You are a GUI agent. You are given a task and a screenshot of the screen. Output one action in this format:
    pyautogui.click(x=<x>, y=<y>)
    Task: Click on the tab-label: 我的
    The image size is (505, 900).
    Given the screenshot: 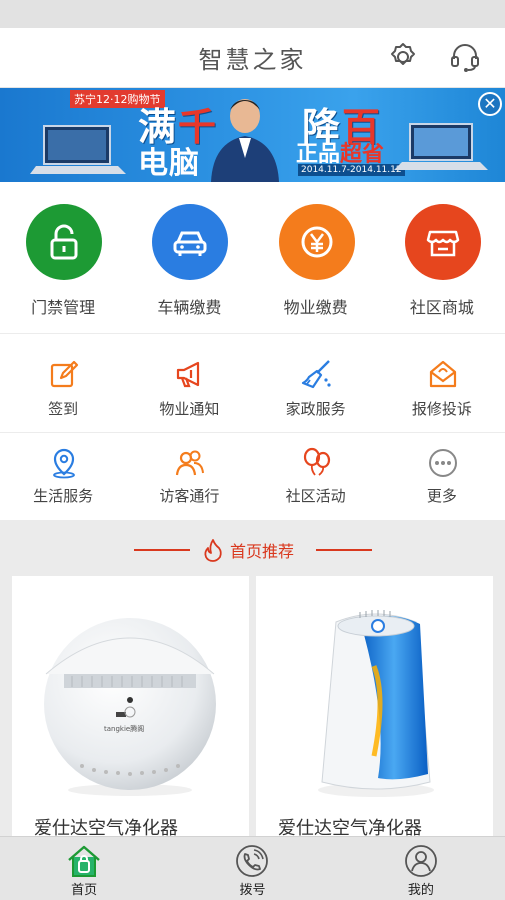 What is the action you would take?
    pyautogui.click(x=420, y=890)
    